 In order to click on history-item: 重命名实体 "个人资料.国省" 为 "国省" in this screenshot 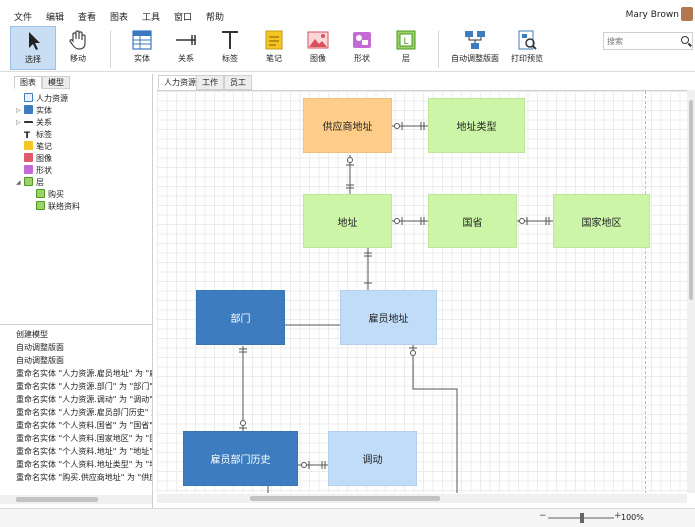, I will do `click(84, 425)`.